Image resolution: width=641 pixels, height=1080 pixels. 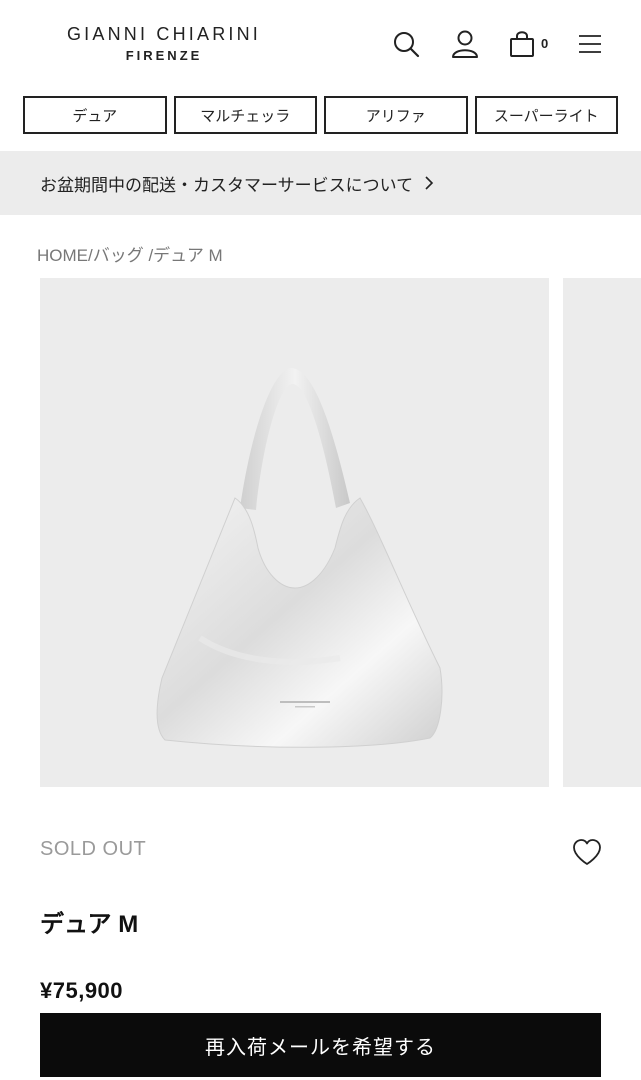 What do you see at coordinates (465, 44) in the screenshot?
I see `user-icon` at bounding box center [465, 44].